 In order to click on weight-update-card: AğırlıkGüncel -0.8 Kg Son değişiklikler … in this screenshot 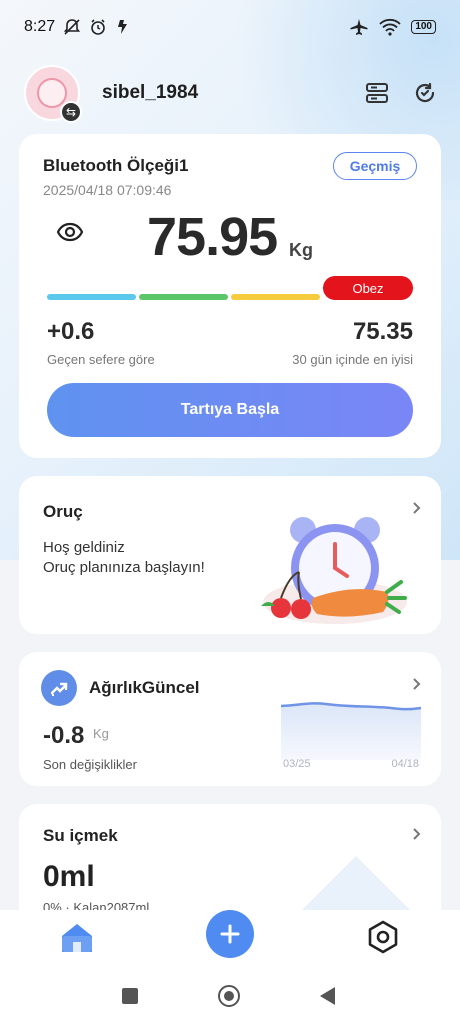, I will do `click(230, 719)`.